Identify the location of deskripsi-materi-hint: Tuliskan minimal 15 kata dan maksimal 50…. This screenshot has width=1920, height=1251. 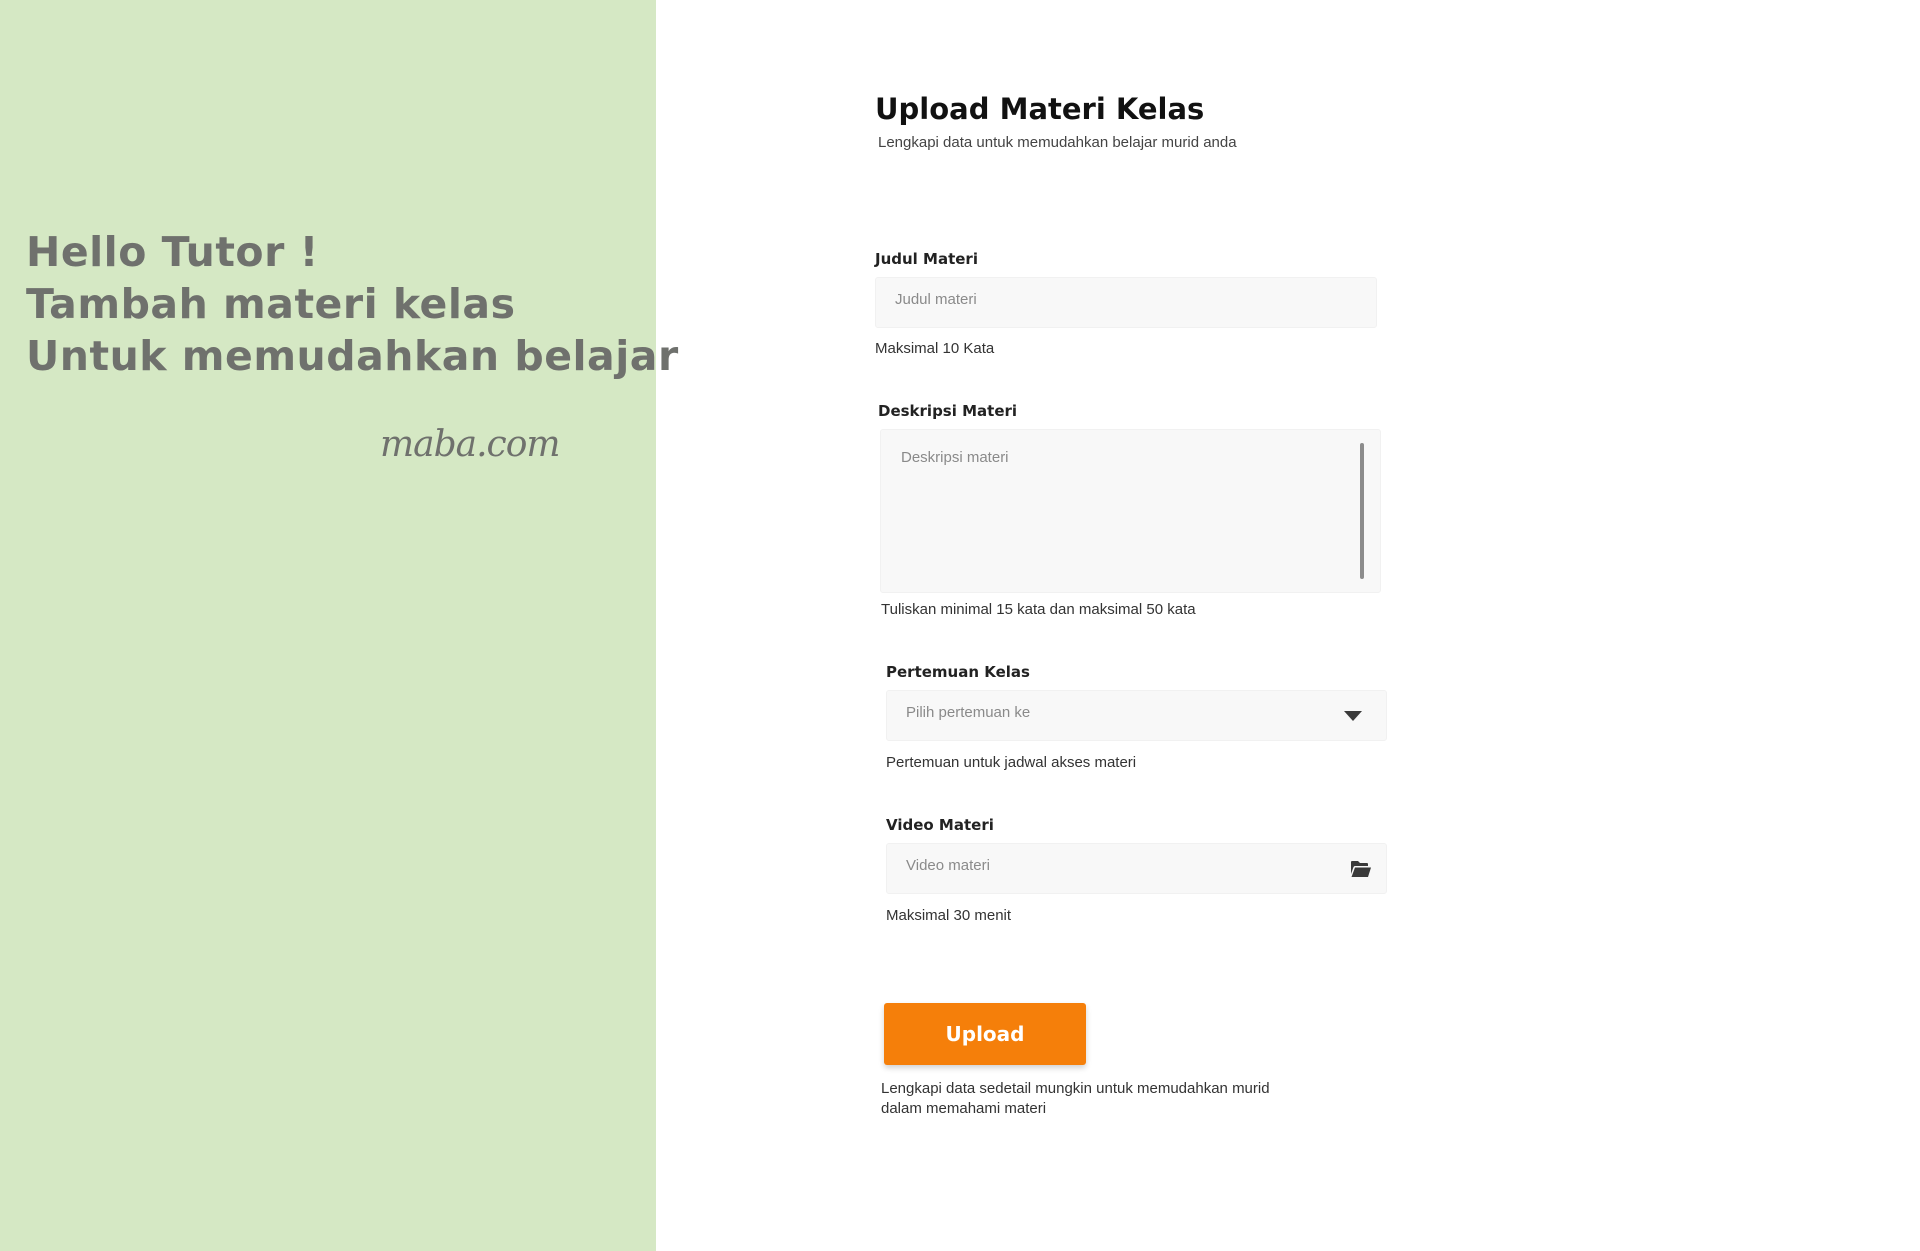
(1038, 609).